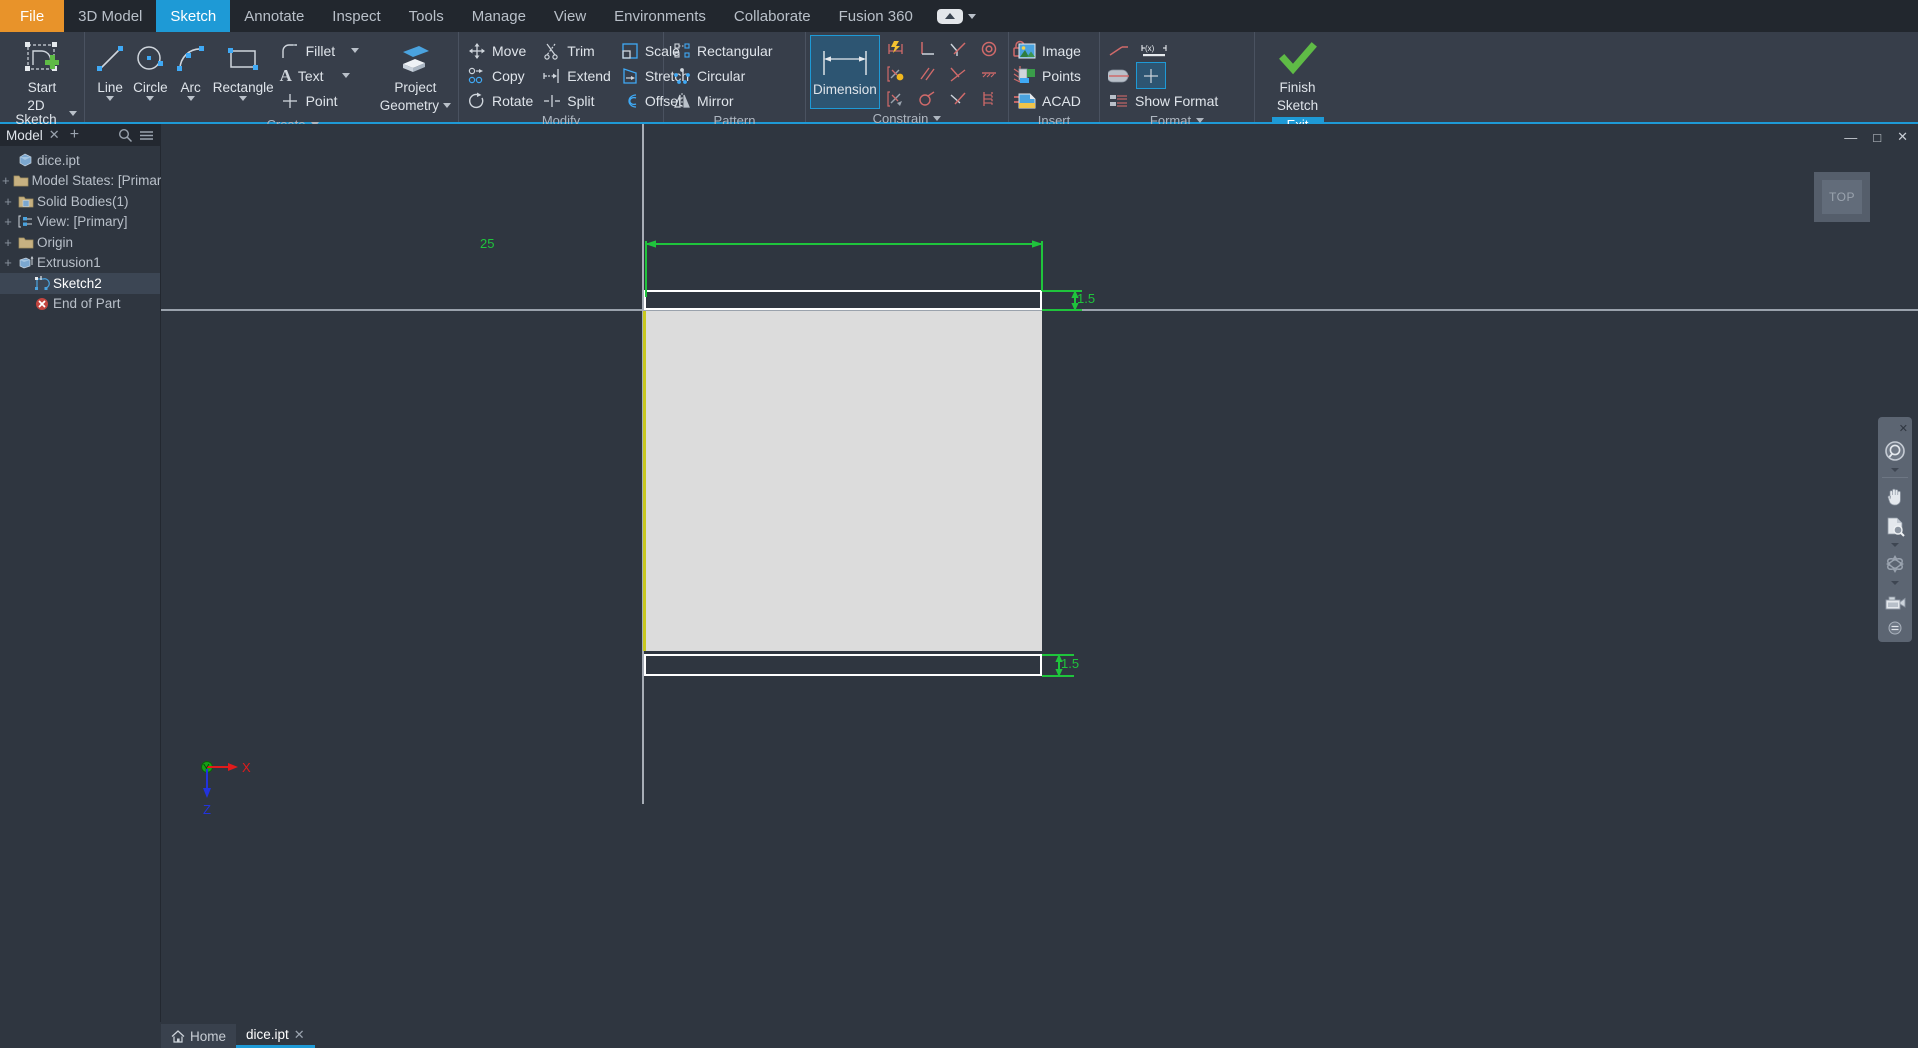 The height and width of the screenshot is (1048, 1918). What do you see at coordinates (1895, 564) in the screenshot?
I see `orbit-icon` at bounding box center [1895, 564].